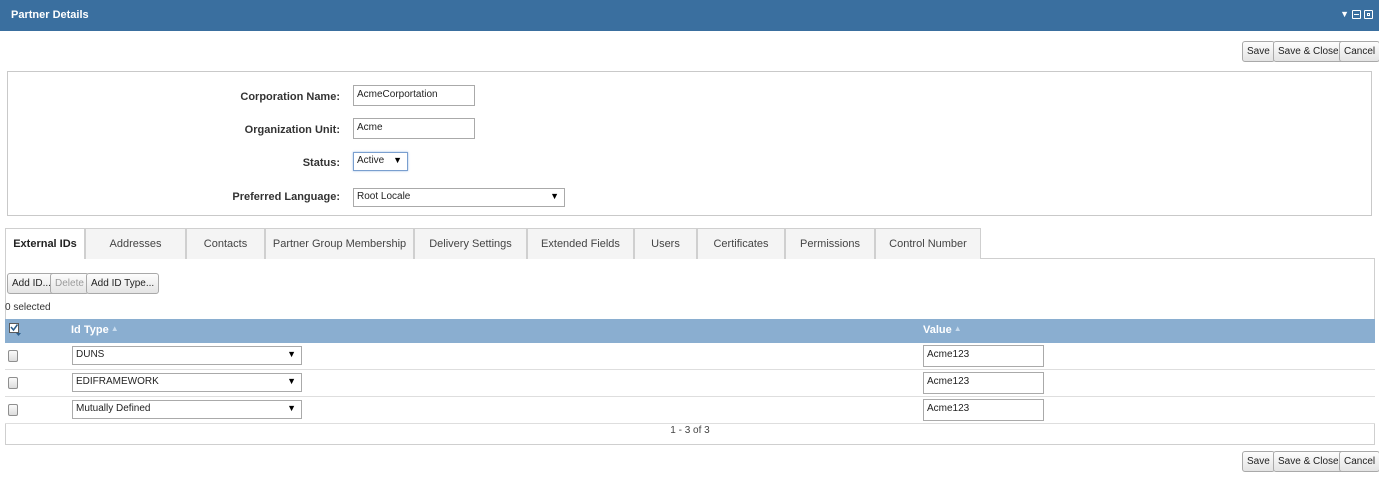 The width and height of the screenshot is (1379, 479). Describe the element at coordinates (371, 160) in the screenshot. I see `status-value: Active` at that location.